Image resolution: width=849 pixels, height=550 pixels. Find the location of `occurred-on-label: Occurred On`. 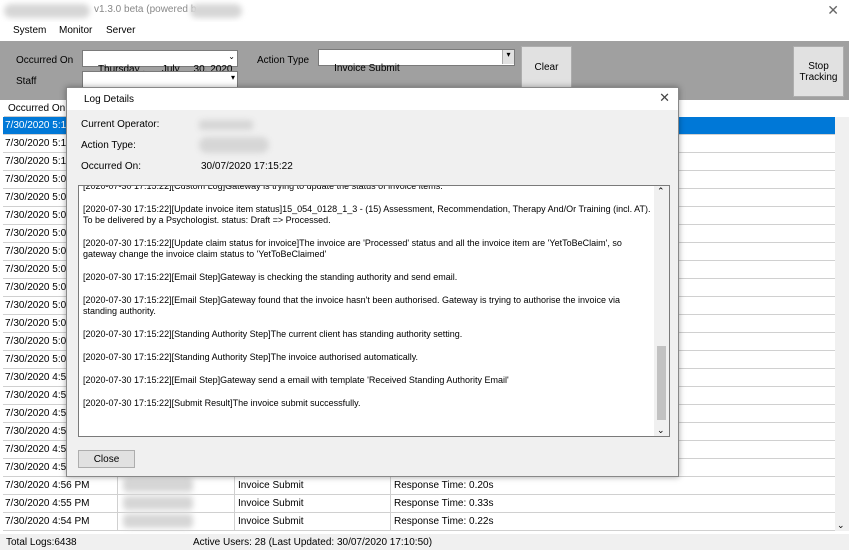

occurred-on-label: Occurred On is located at coordinates (45, 60).